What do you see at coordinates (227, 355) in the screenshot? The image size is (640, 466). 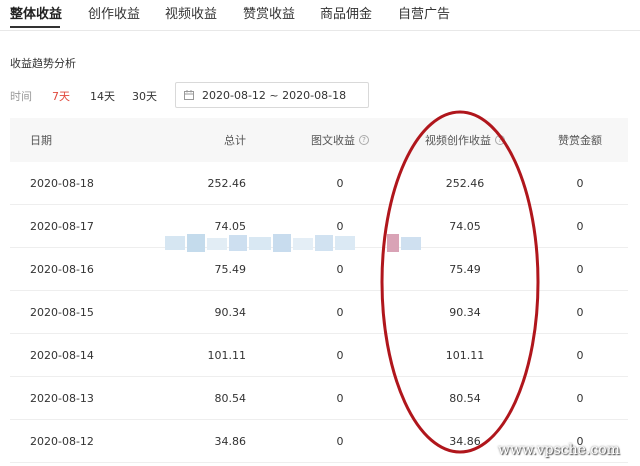 I see `cell-total: 101.11` at bounding box center [227, 355].